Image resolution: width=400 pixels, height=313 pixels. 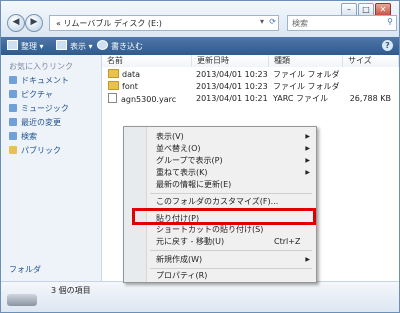 What do you see at coordinates (71, 290) in the screenshot?
I see `item-count: 3 個の項目` at bounding box center [71, 290].